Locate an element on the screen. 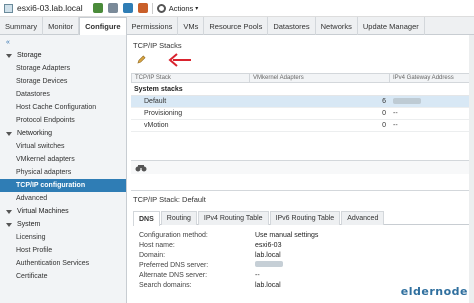 Image resolution: width=474 pixels, height=303 pixels. tab-networks: Networks is located at coordinates (337, 26).